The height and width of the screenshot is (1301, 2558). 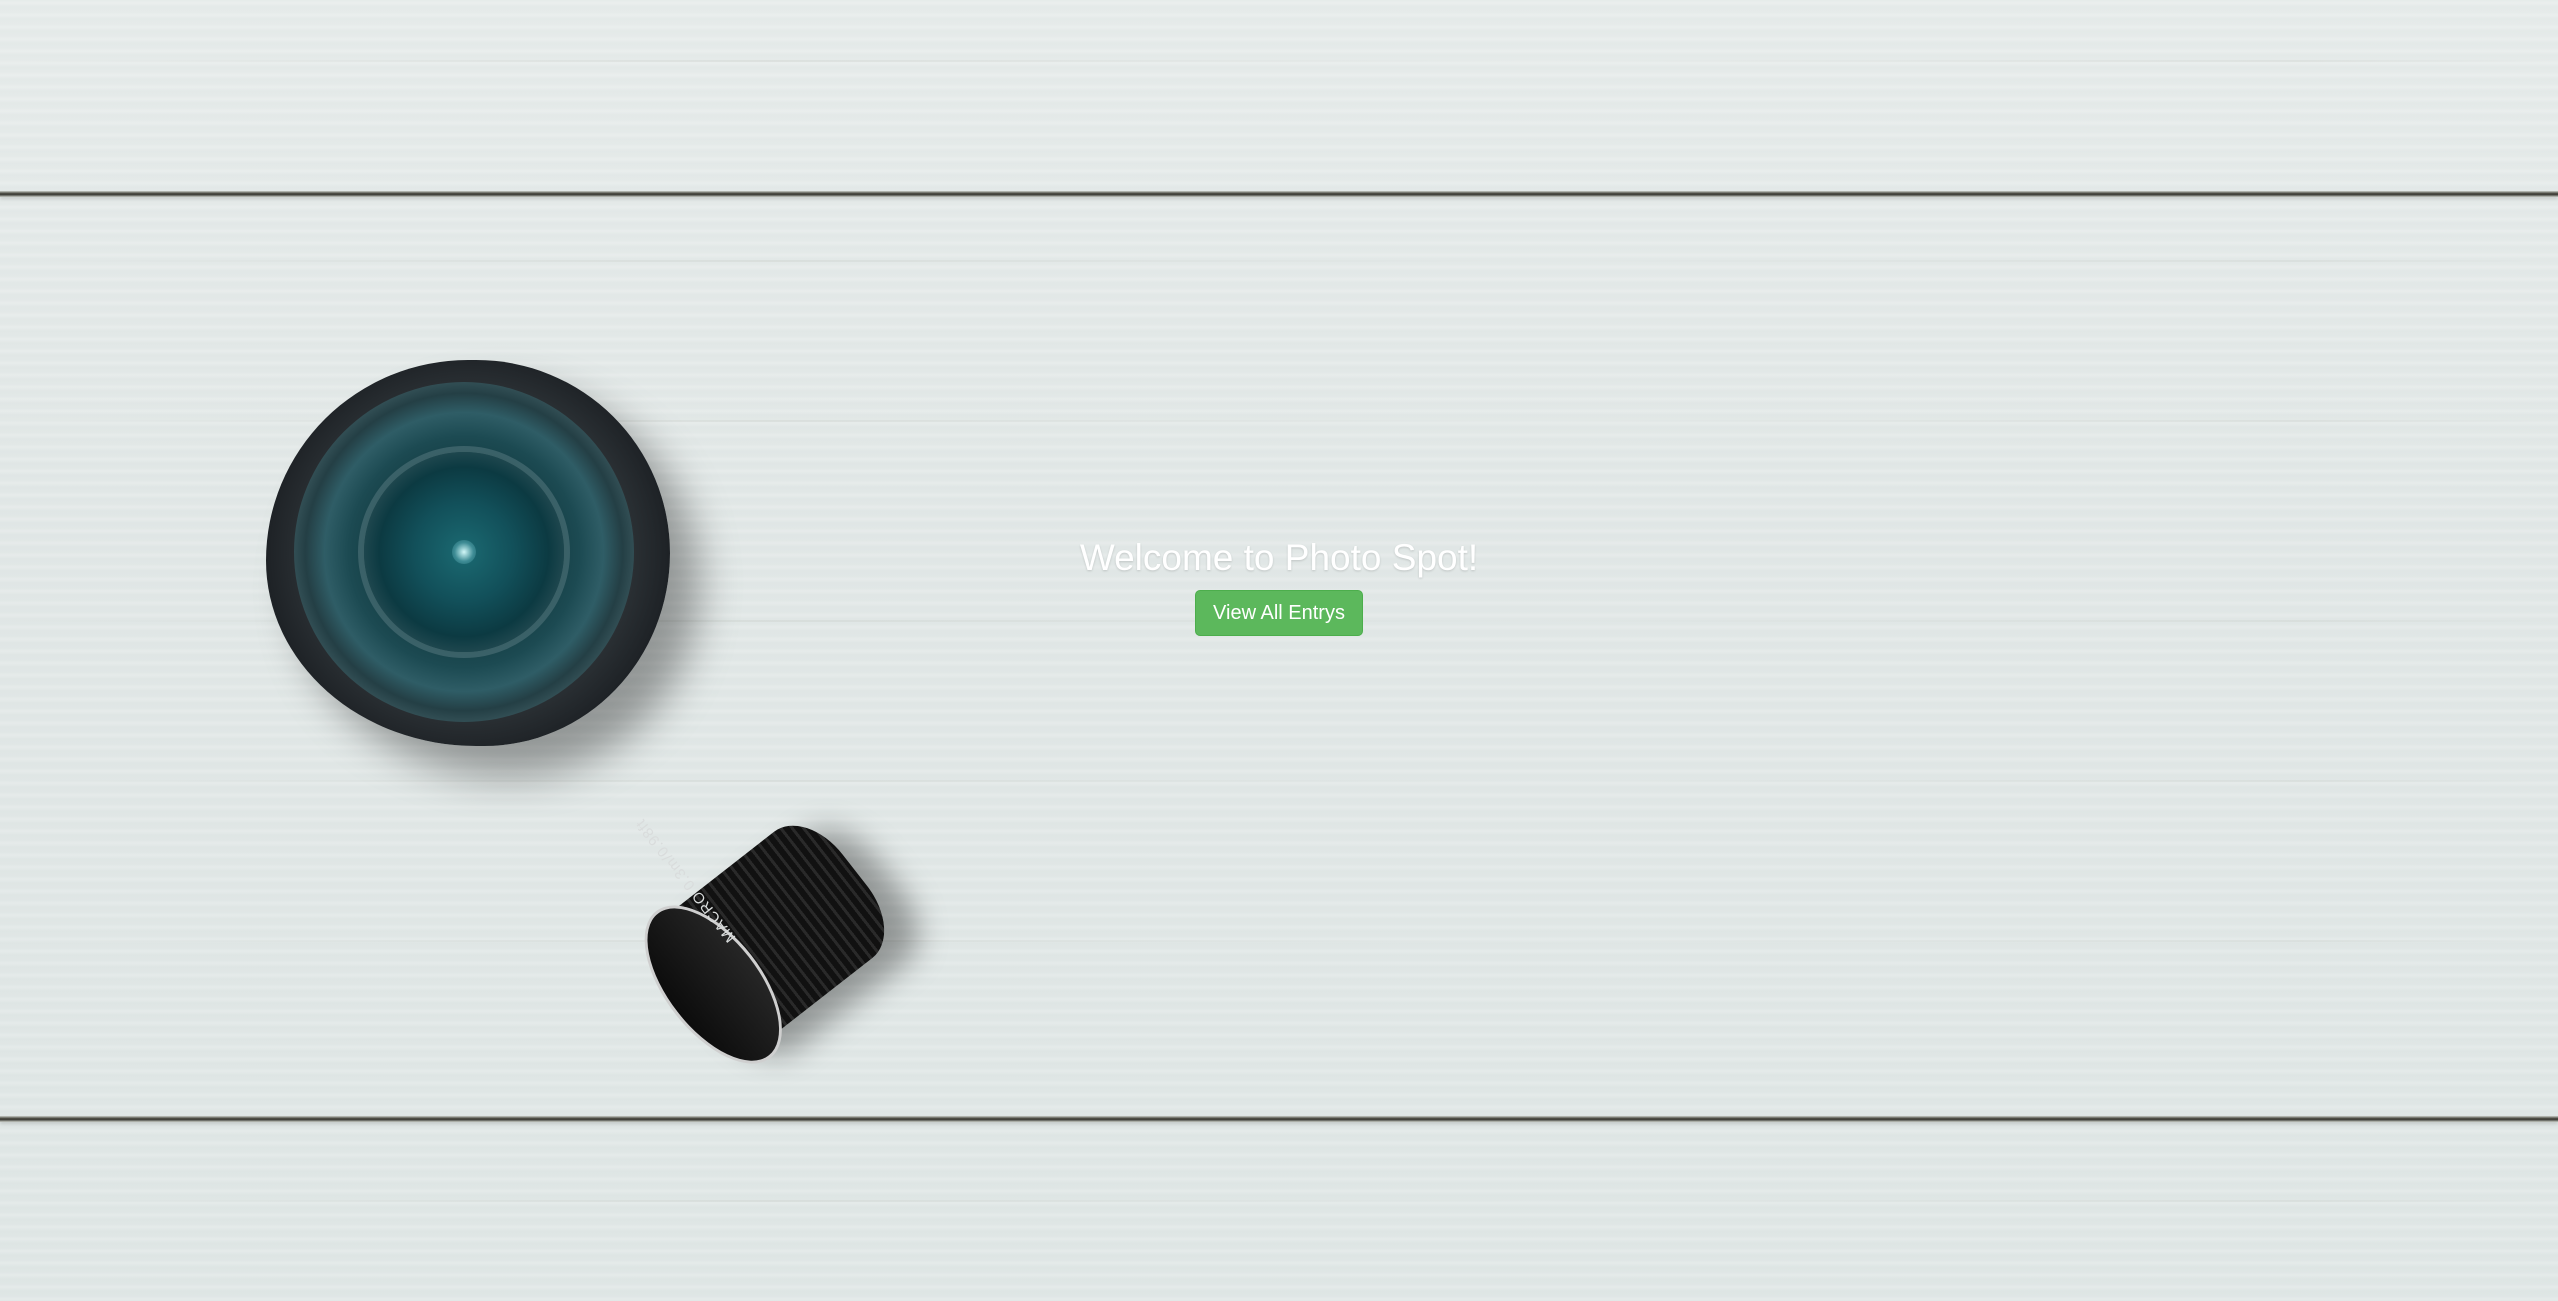 What do you see at coordinates (1279, 613) in the screenshot?
I see `view-all-entries-button: View All Entrys` at bounding box center [1279, 613].